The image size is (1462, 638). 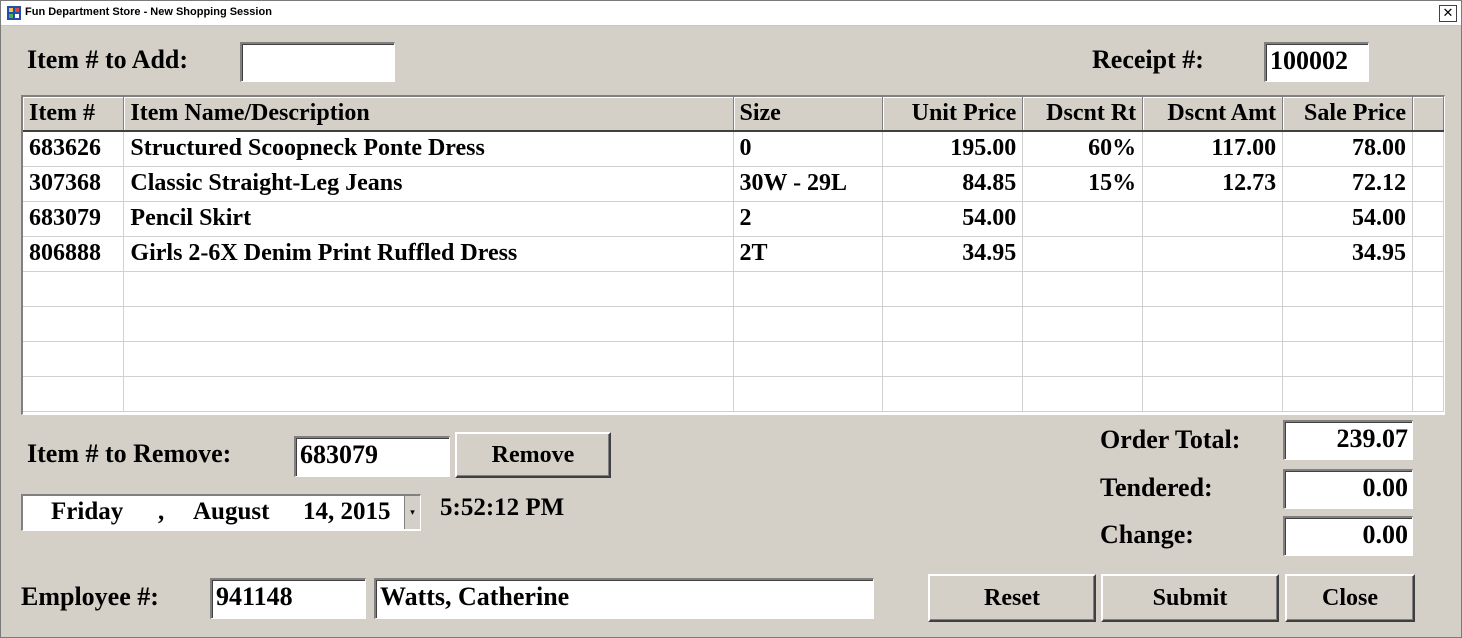 What do you see at coordinates (1350, 598) in the screenshot?
I see `close-button: Close` at bounding box center [1350, 598].